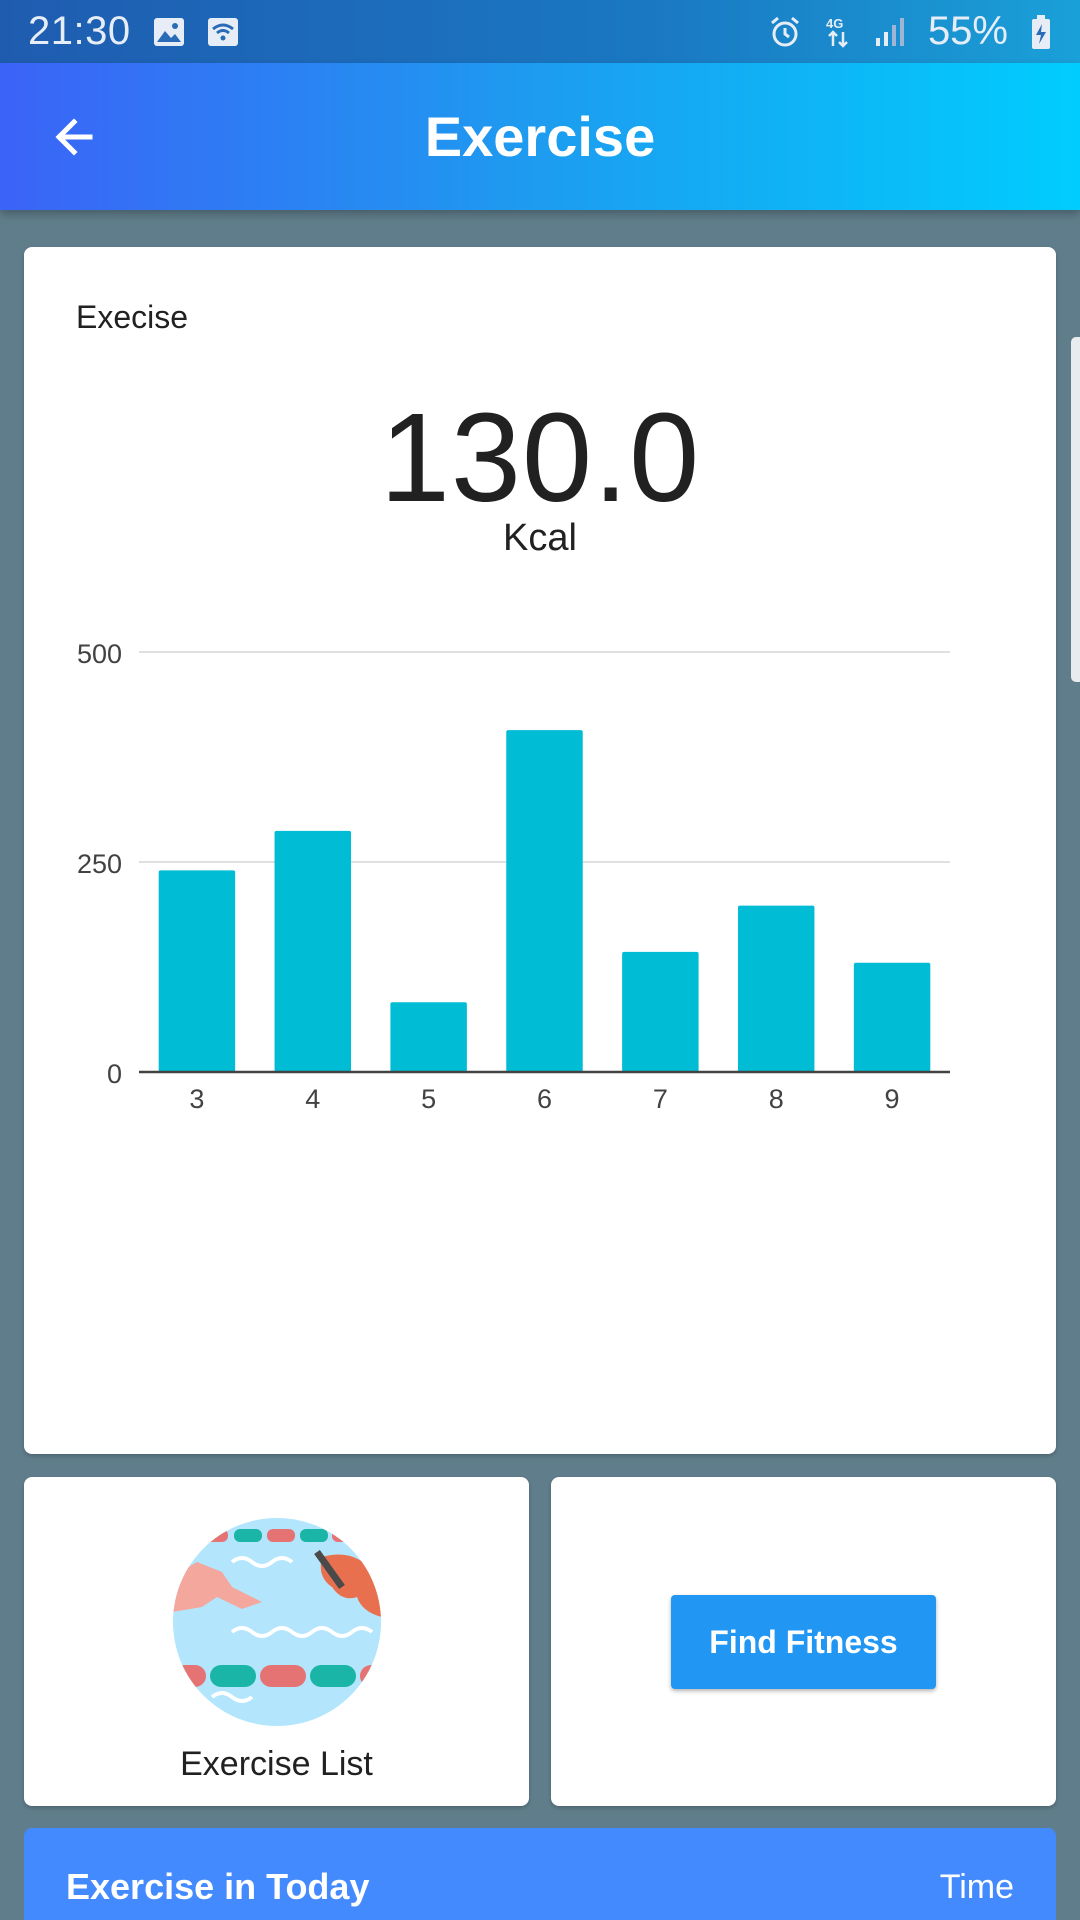 This screenshot has width=1080, height=1920. Describe the element at coordinates (312, 1099) in the screenshot. I see `x-tick-label: 4` at that location.